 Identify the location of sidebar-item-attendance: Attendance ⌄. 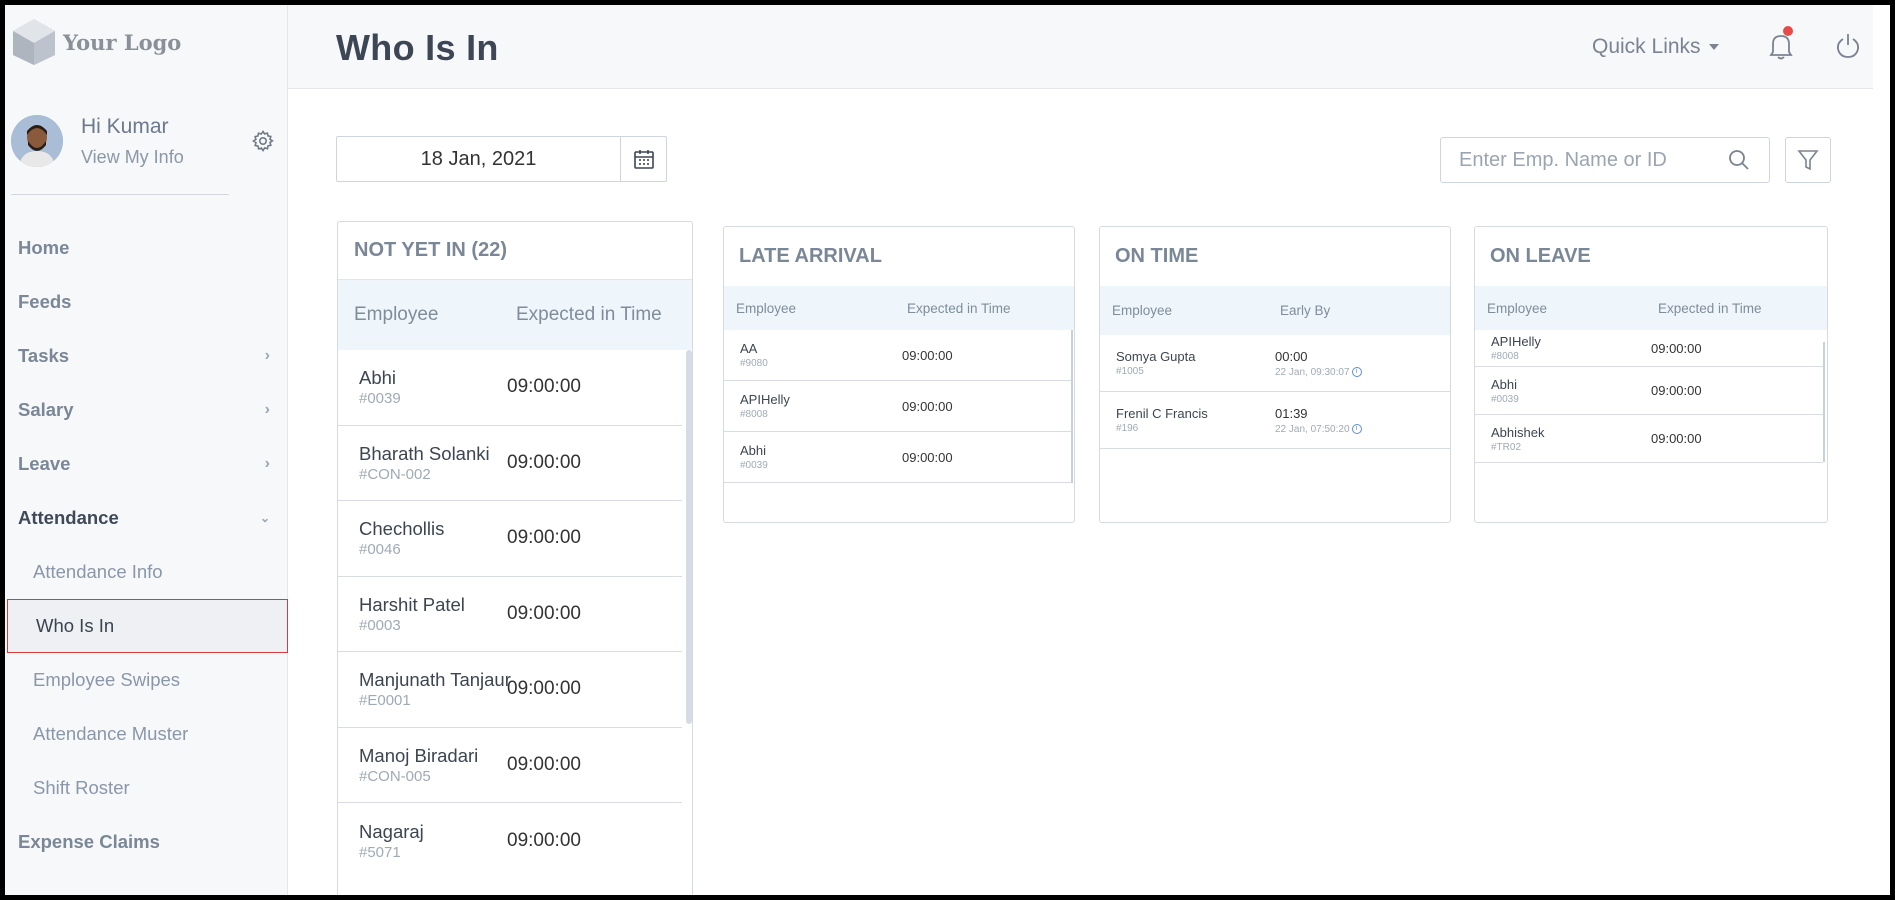
(146, 518).